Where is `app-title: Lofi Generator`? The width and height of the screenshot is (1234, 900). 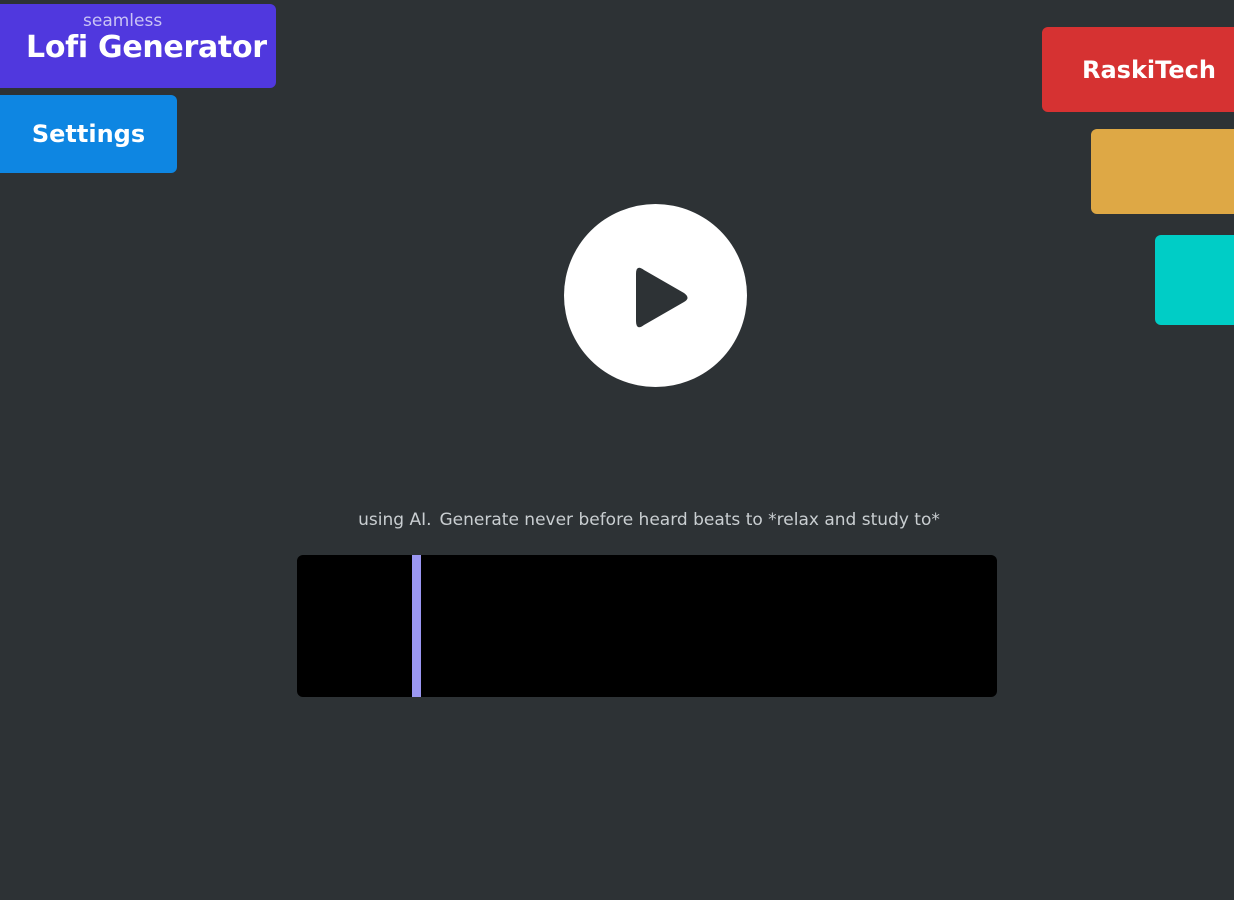 app-title: Lofi Generator is located at coordinates (146, 47).